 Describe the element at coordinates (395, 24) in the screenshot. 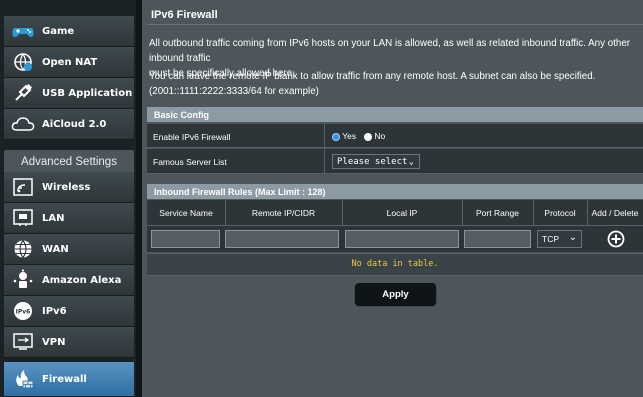

I see `title-divider` at that location.